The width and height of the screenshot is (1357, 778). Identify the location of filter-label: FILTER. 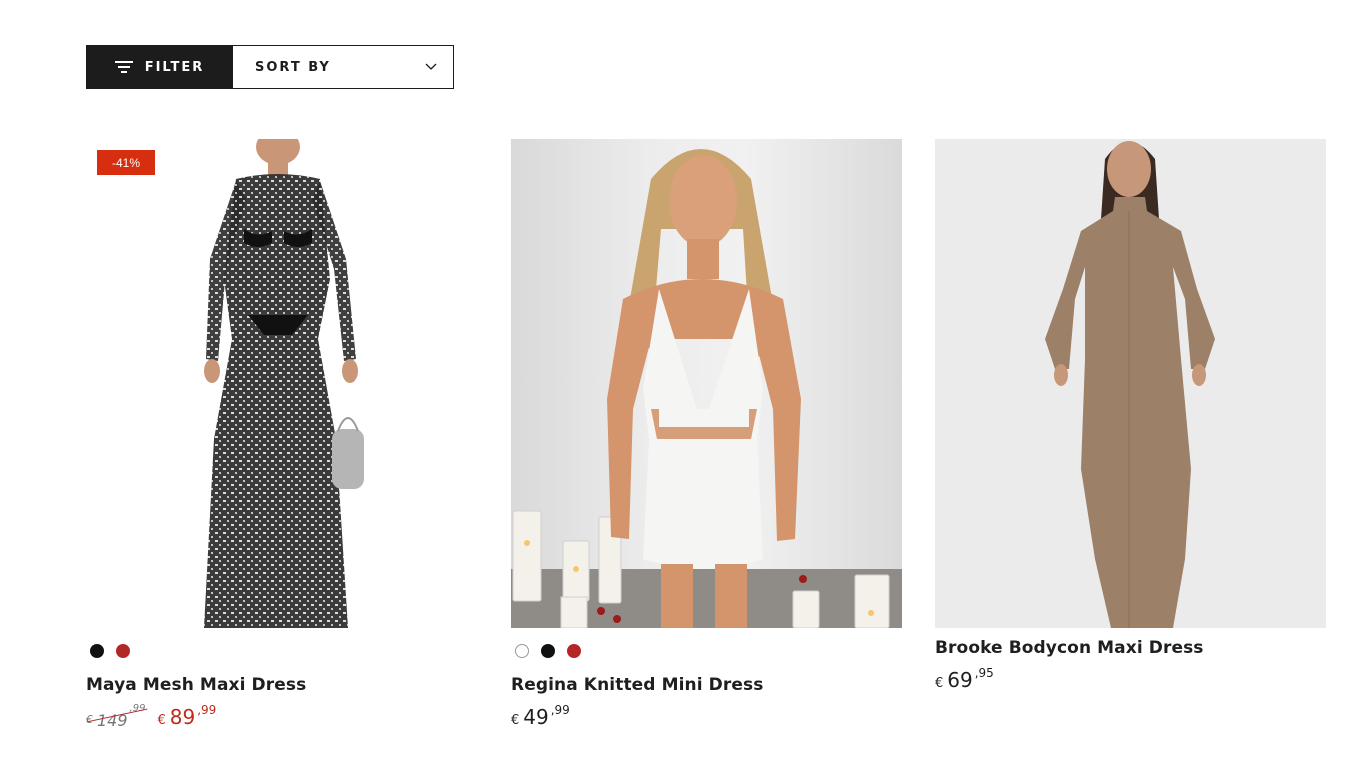
(174, 67).